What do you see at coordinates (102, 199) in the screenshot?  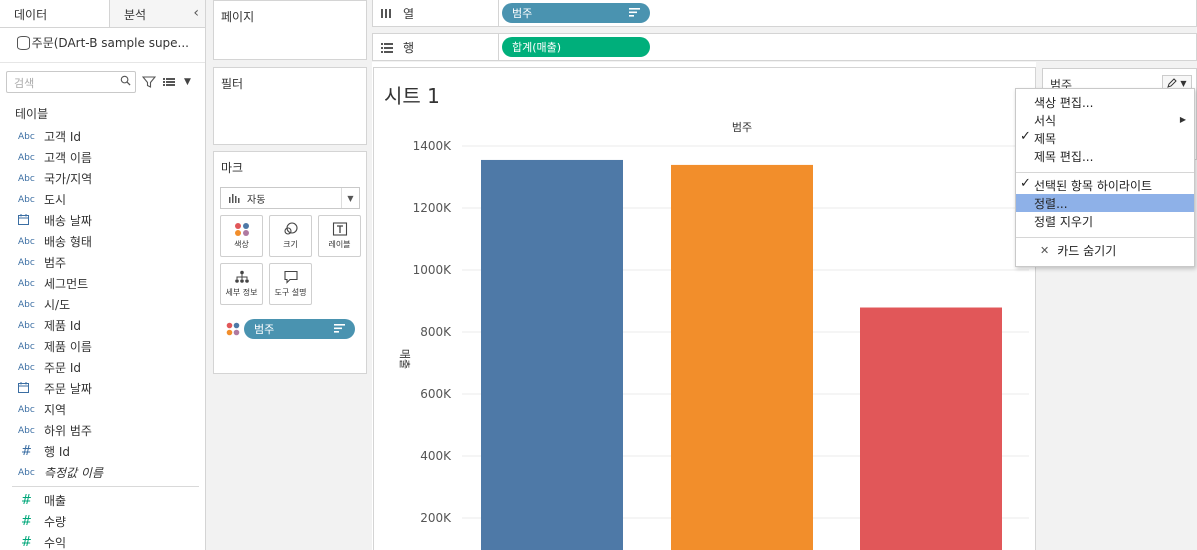 I see `field-item: Abc 도시` at bounding box center [102, 199].